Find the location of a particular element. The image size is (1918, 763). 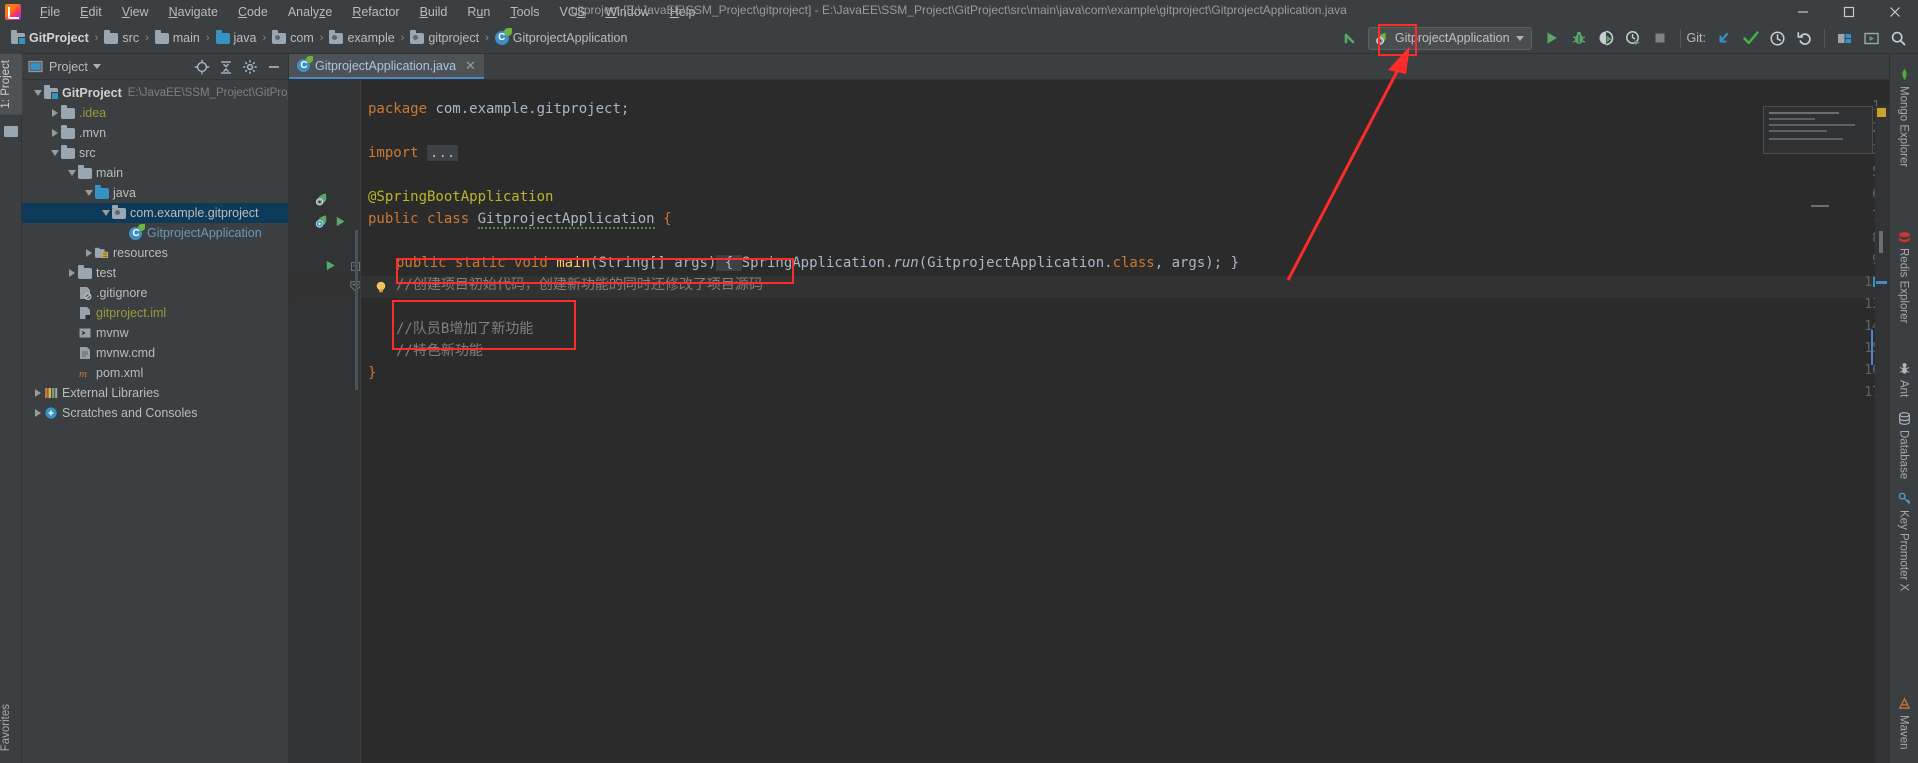

breadcrumb-item-src: src is located at coordinates (121, 37).